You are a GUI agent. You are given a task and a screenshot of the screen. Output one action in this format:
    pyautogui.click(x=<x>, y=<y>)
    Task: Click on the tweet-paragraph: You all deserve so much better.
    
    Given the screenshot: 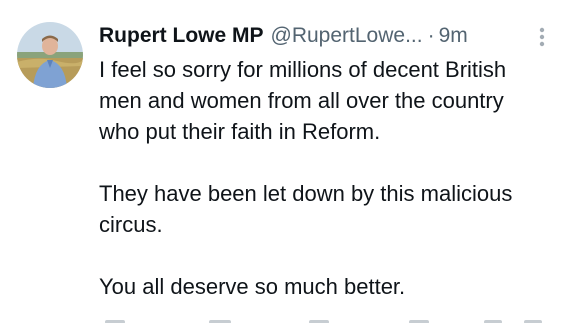 What is the action you would take?
    pyautogui.click(x=252, y=286)
    